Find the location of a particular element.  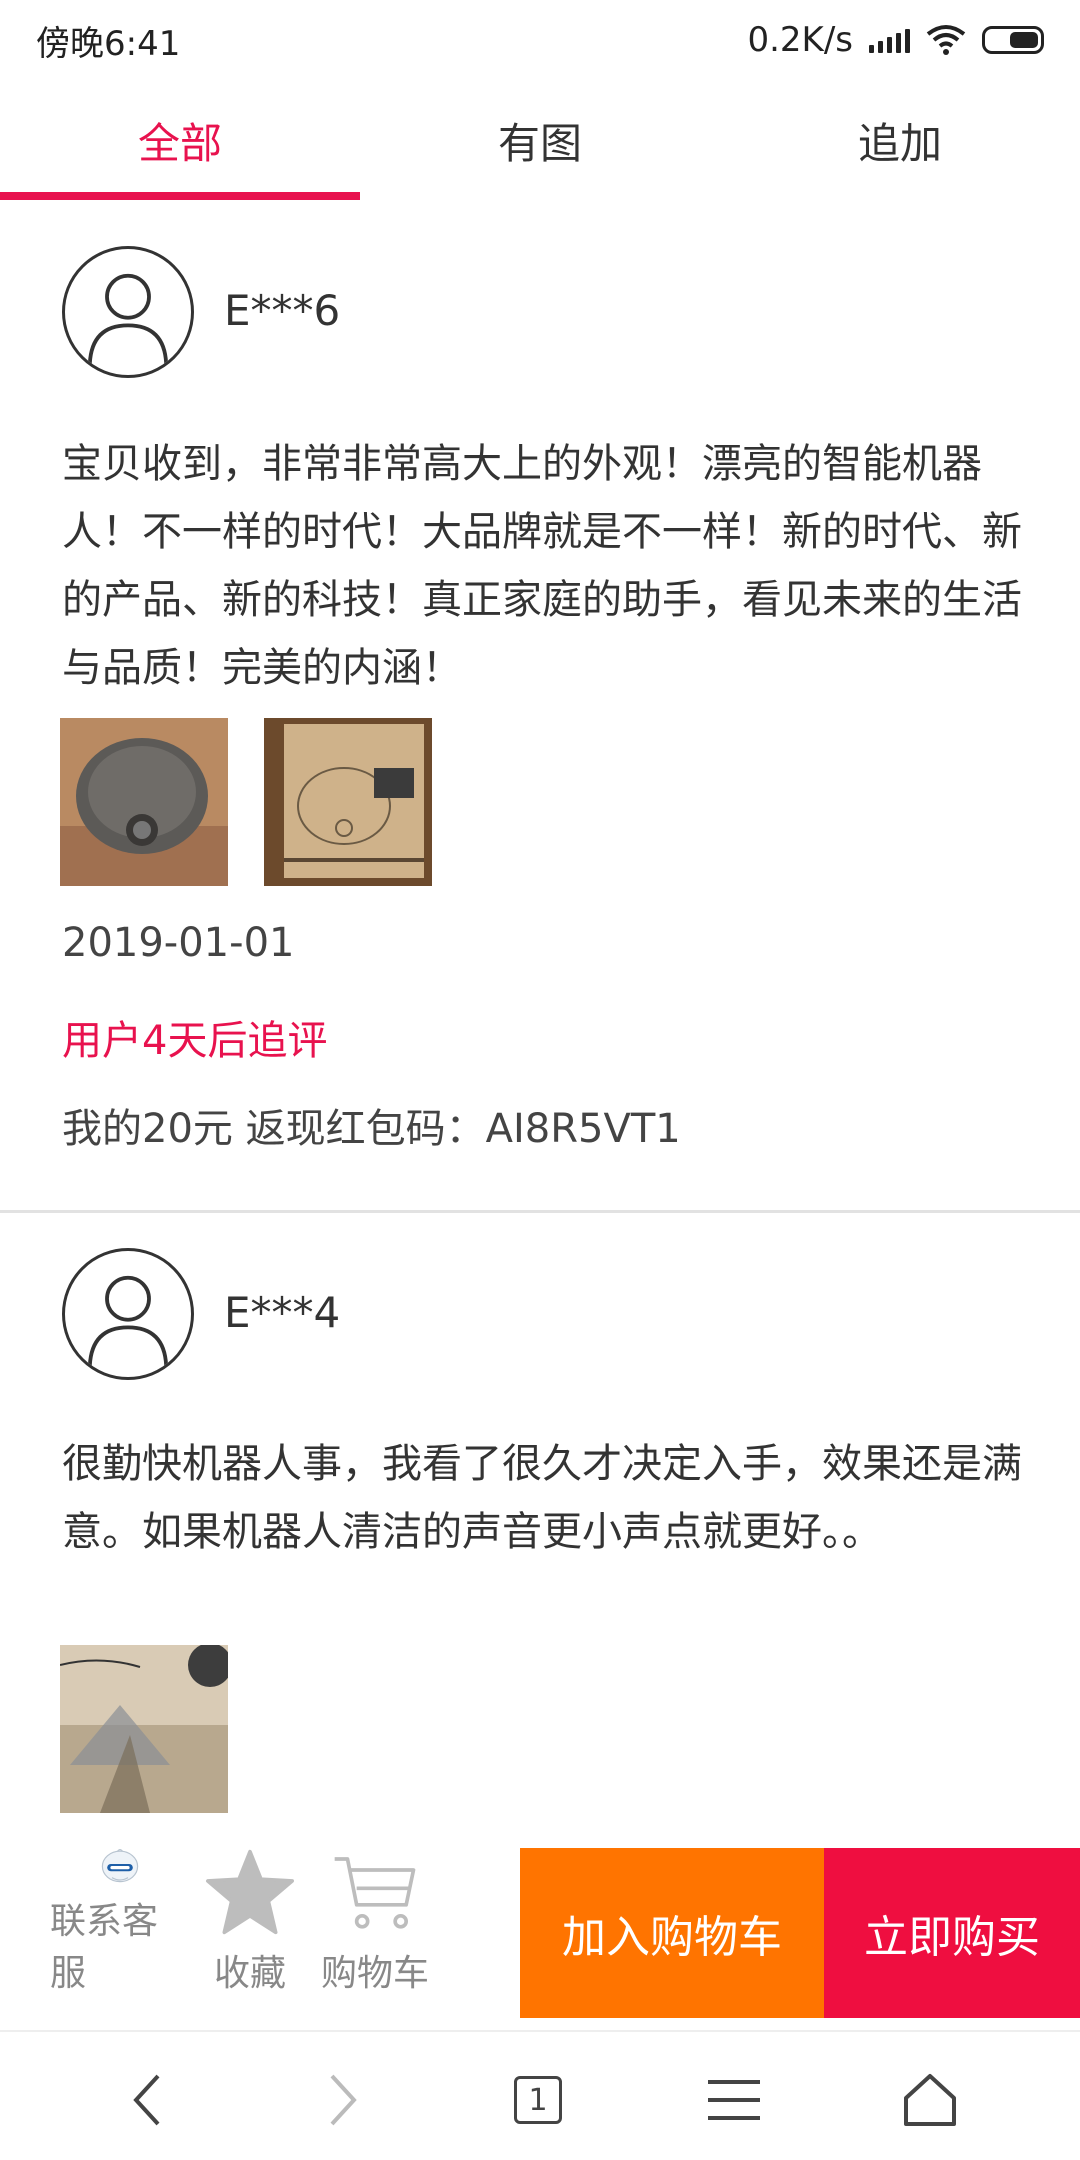

signal-icon is located at coordinates (889, 40).